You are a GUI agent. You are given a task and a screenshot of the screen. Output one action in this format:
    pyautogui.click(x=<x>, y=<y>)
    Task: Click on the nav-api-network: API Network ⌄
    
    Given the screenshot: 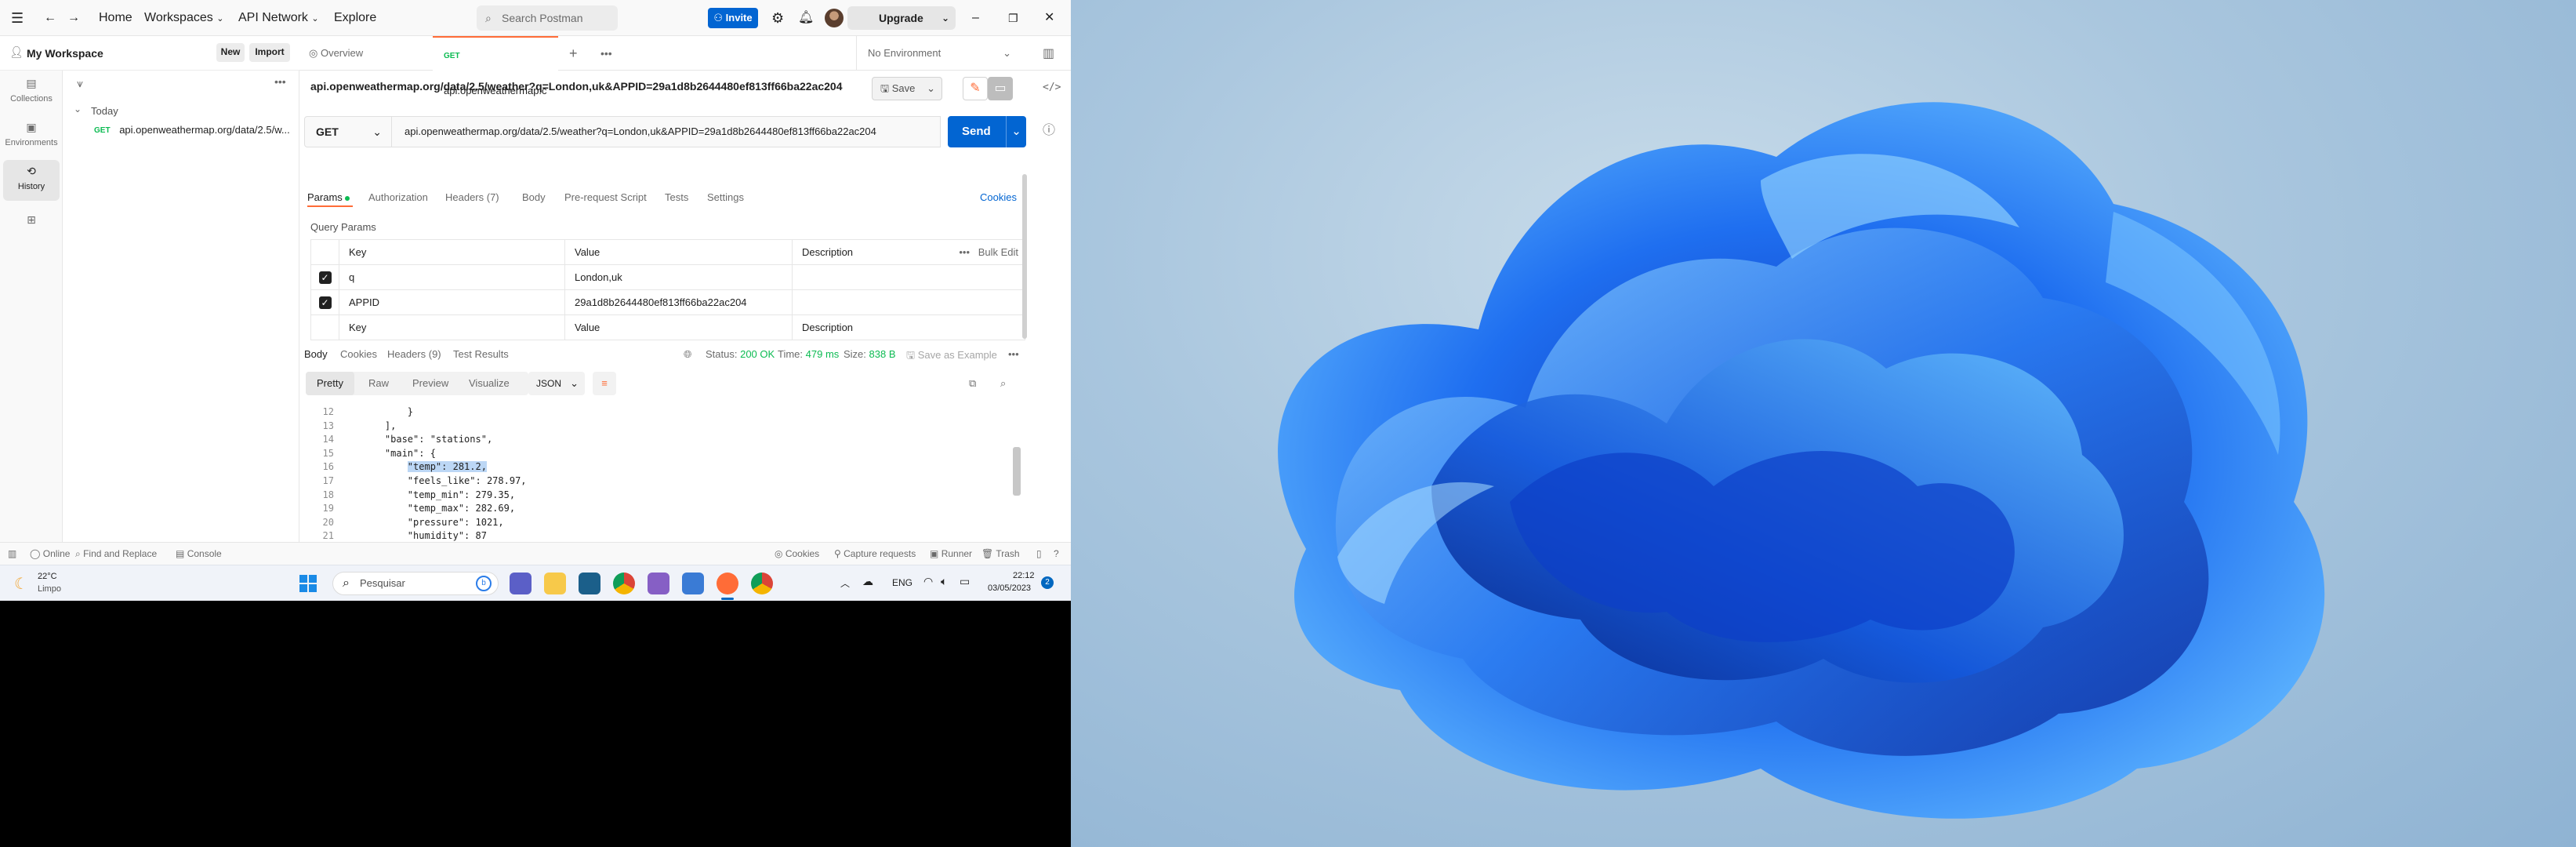 What is the action you would take?
    pyautogui.click(x=279, y=18)
    